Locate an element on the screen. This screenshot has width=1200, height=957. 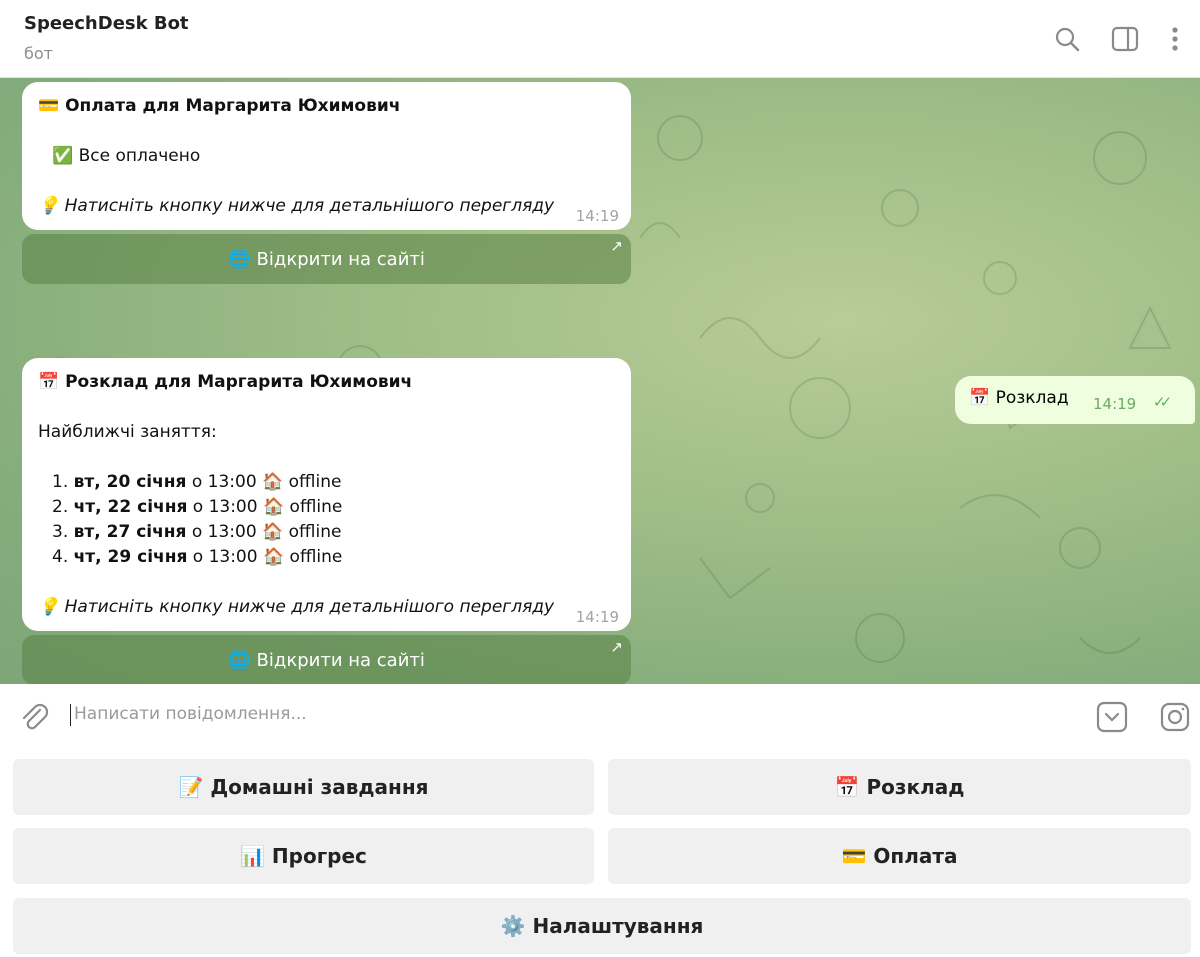
schedule-item: 2. чт, 22 січня о 13:00 🏠 offline is located at coordinates (197, 507).